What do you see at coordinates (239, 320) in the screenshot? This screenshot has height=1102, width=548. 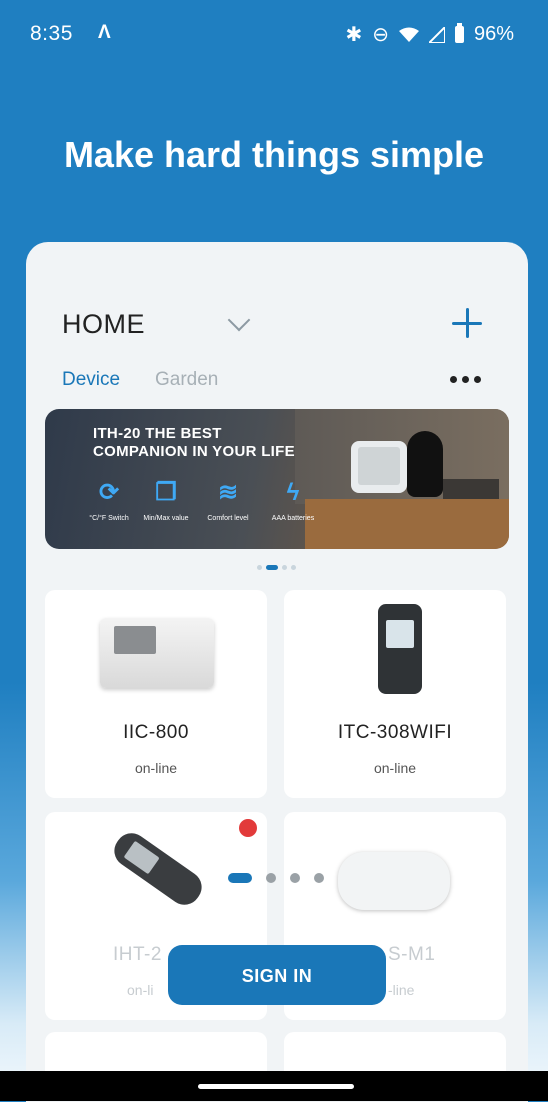 I see `chevron-down-icon` at bounding box center [239, 320].